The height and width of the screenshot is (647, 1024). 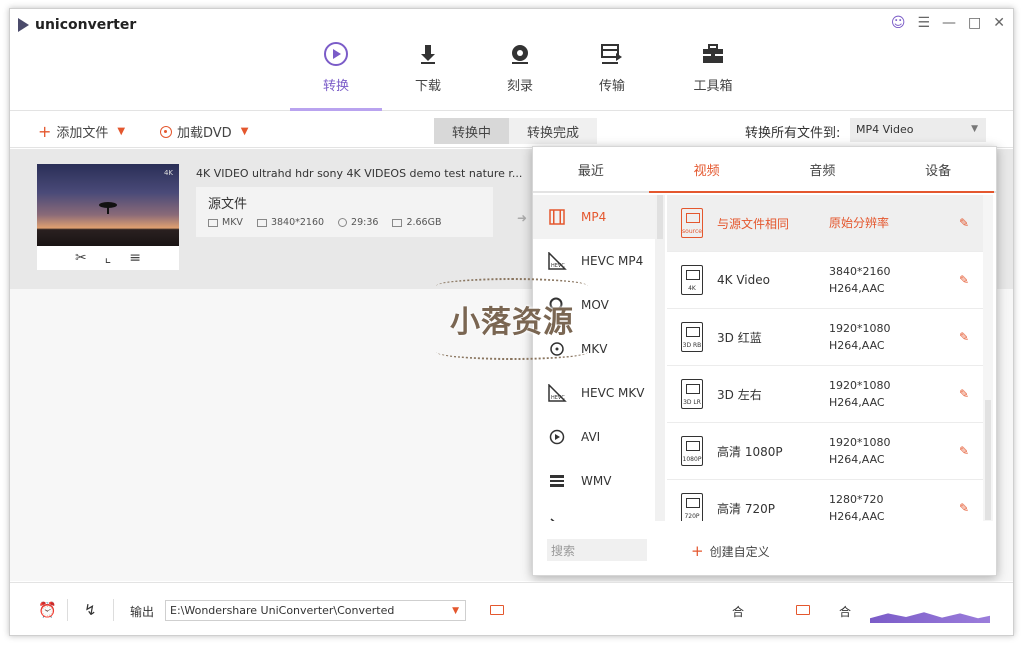 What do you see at coordinates (428, 74) in the screenshot?
I see `tab-download: 下载` at bounding box center [428, 74].